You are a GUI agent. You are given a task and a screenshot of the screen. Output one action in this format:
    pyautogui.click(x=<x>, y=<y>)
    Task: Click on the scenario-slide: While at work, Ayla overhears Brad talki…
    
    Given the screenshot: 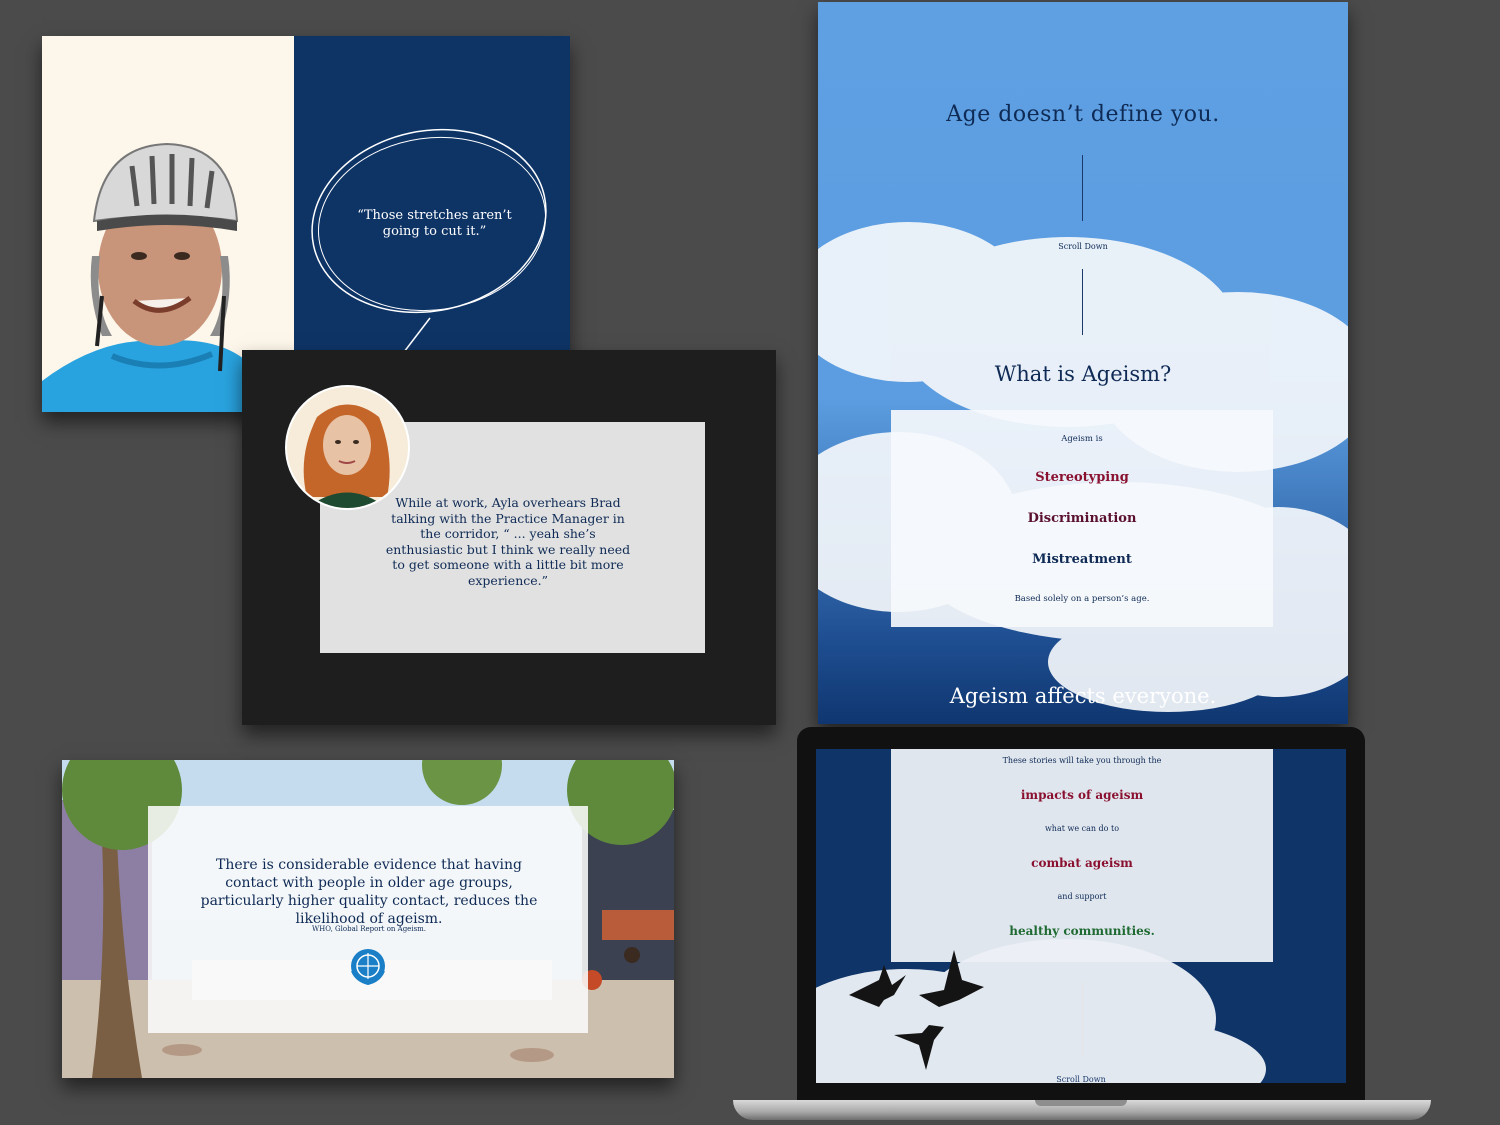 What is the action you would take?
    pyautogui.click(x=509, y=537)
    